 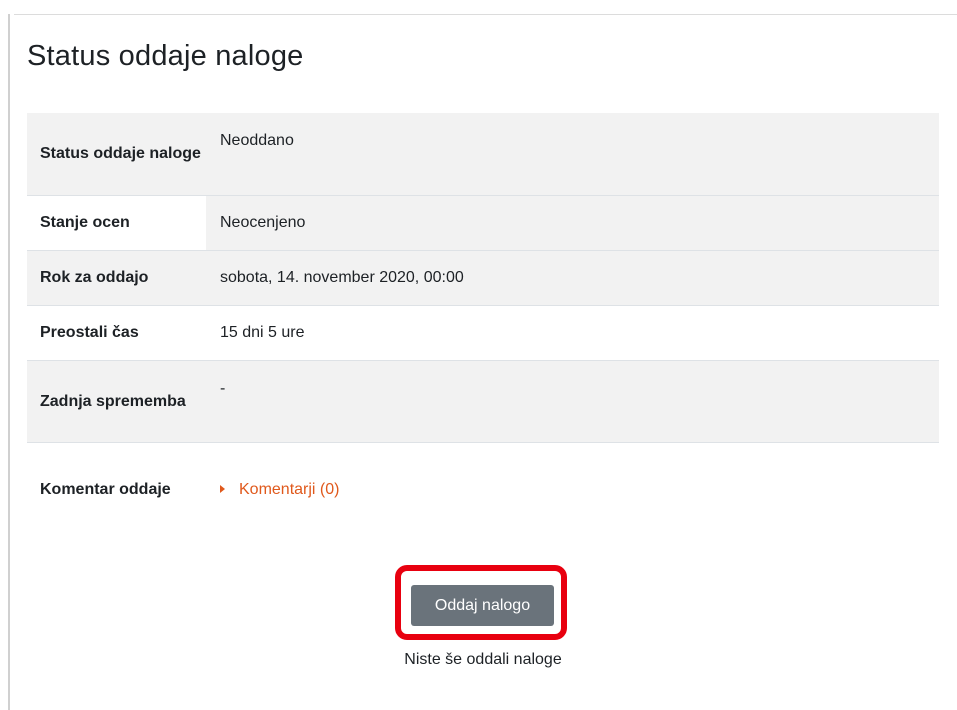 I want to click on row-value-due-date: sobota, 14. november 2020, 00:00, so click(x=342, y=277).